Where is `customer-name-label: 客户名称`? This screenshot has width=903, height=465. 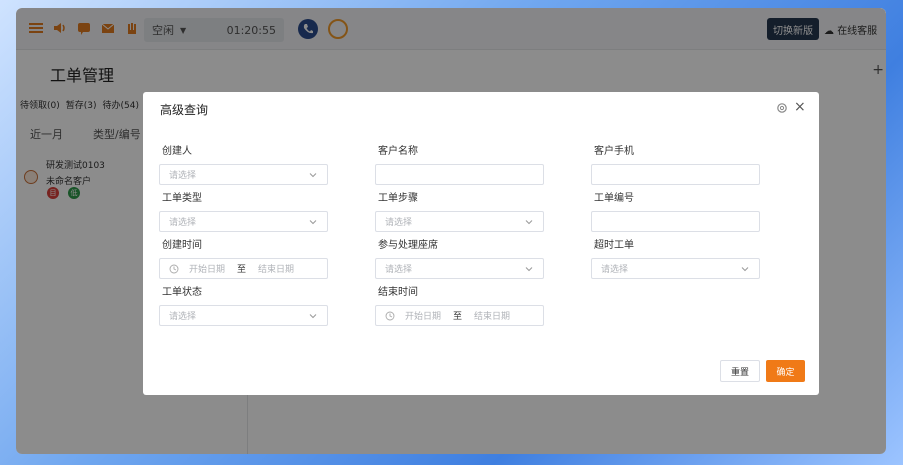
customer-name-label: 客户名称 is located at coordinates (398, 151).